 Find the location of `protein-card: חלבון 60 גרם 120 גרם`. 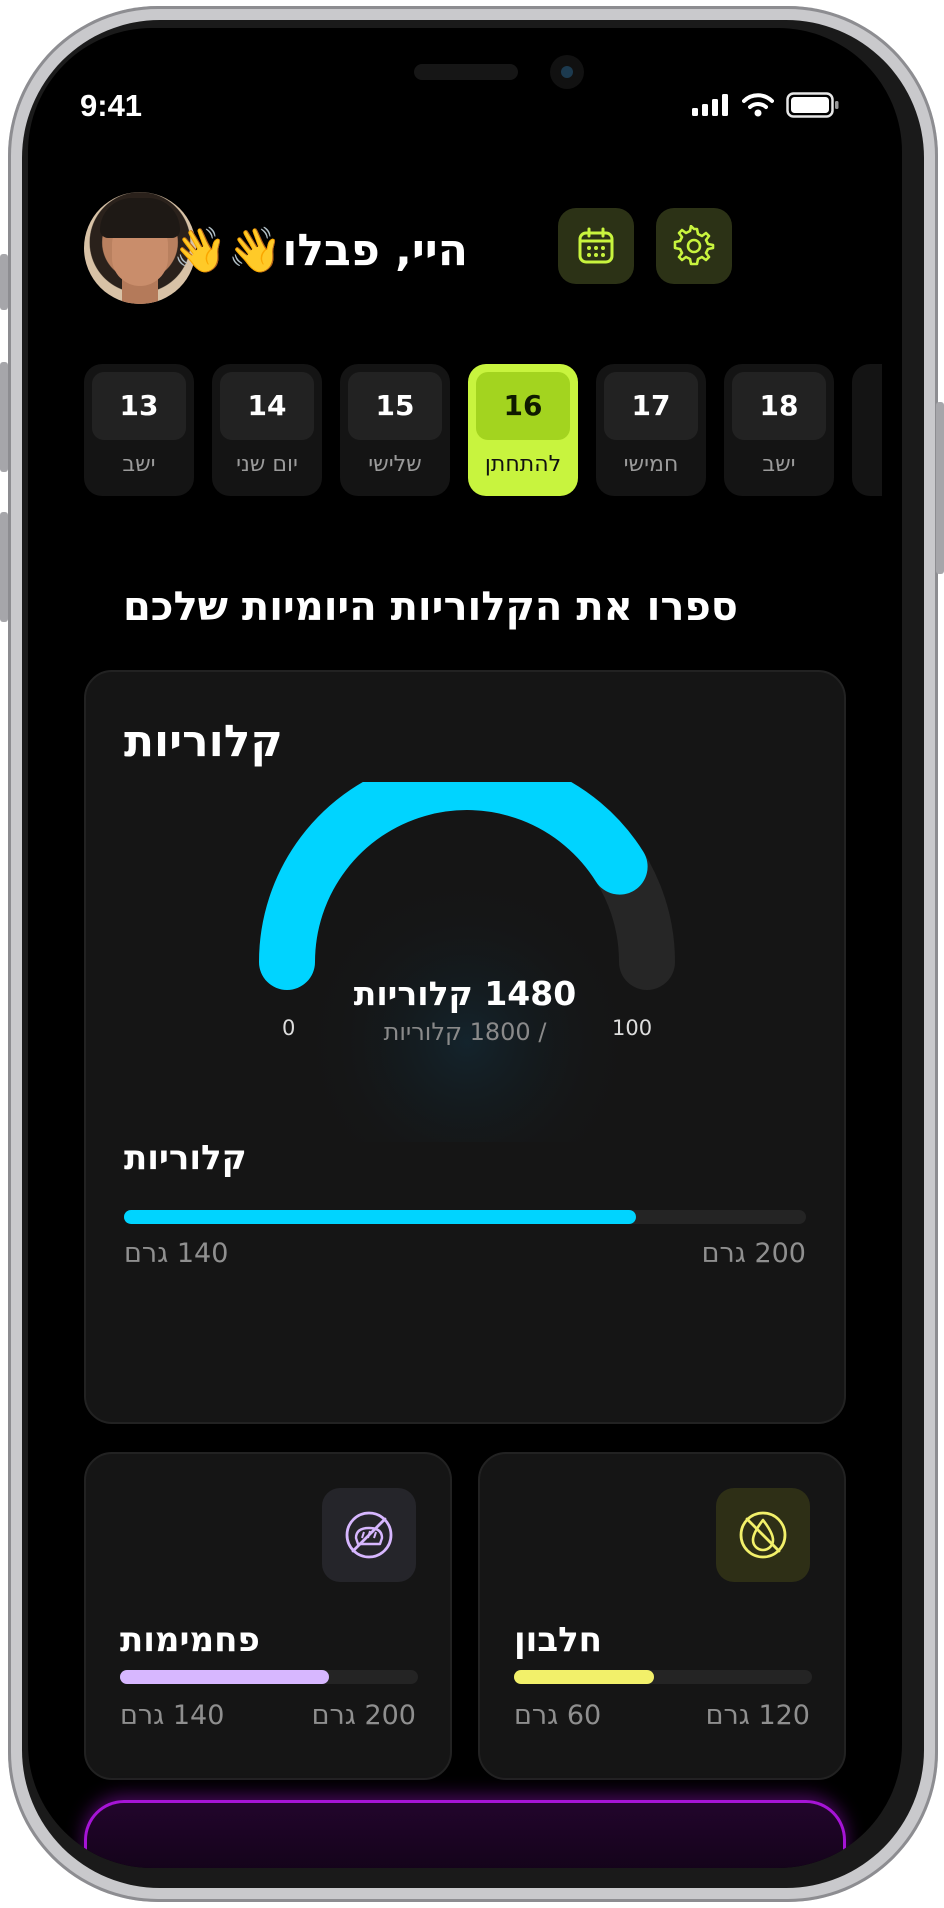

protein-card: חלבון 60 גרם 120 גרם is located at coordinates (662, 1616).